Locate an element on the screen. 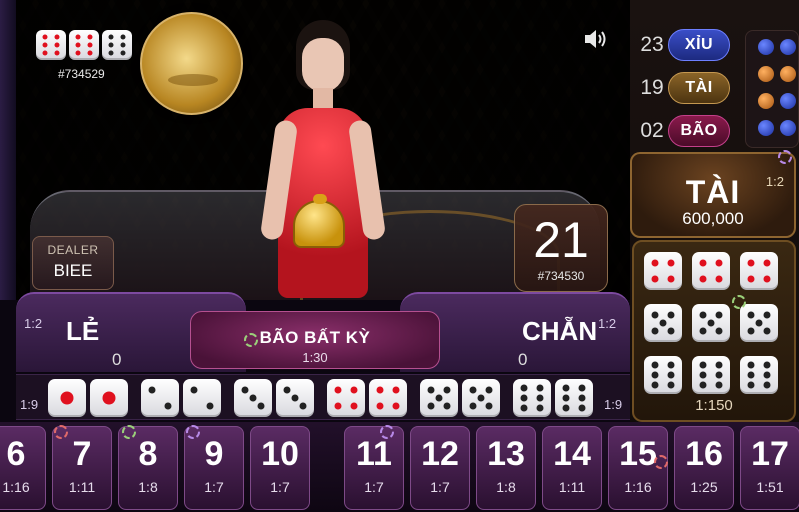  dealer-figure is located at coordinates (323, 160).